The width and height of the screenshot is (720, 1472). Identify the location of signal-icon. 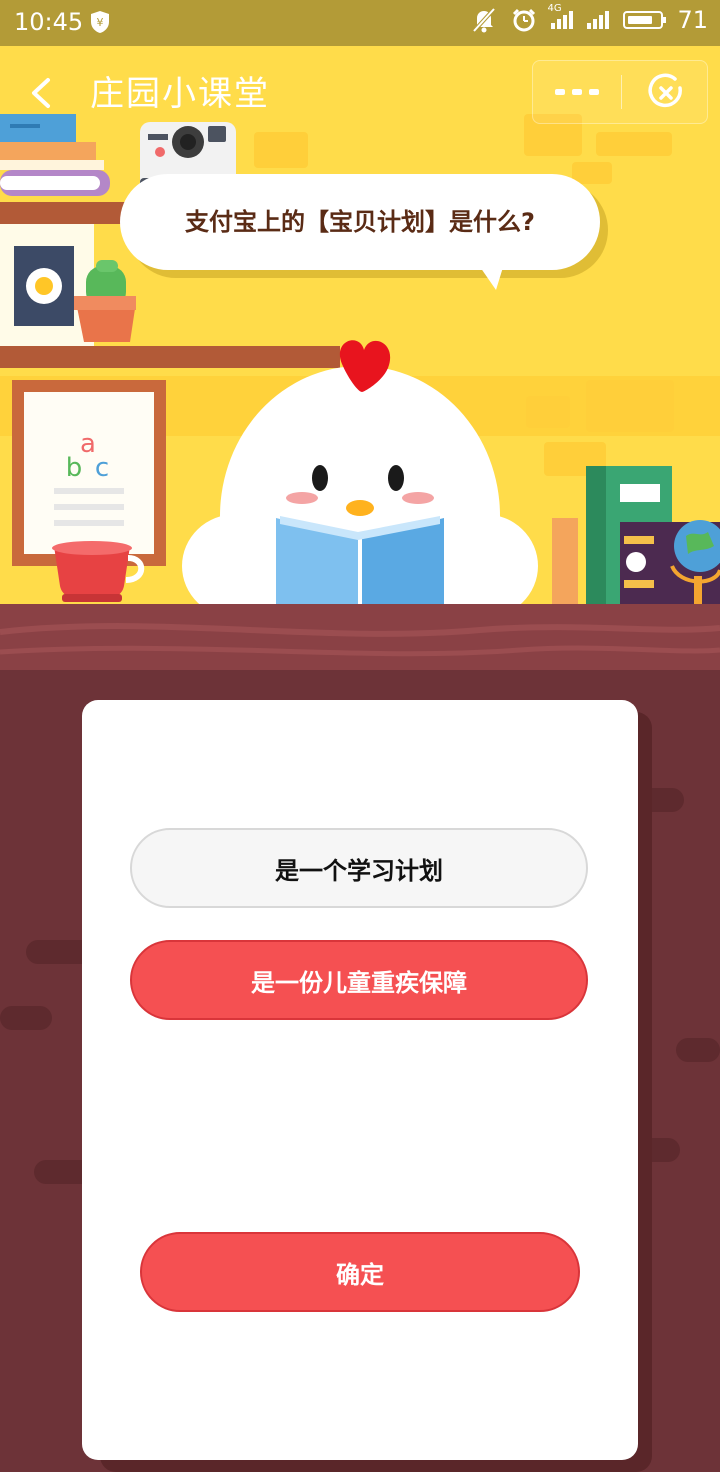
(598, 20).